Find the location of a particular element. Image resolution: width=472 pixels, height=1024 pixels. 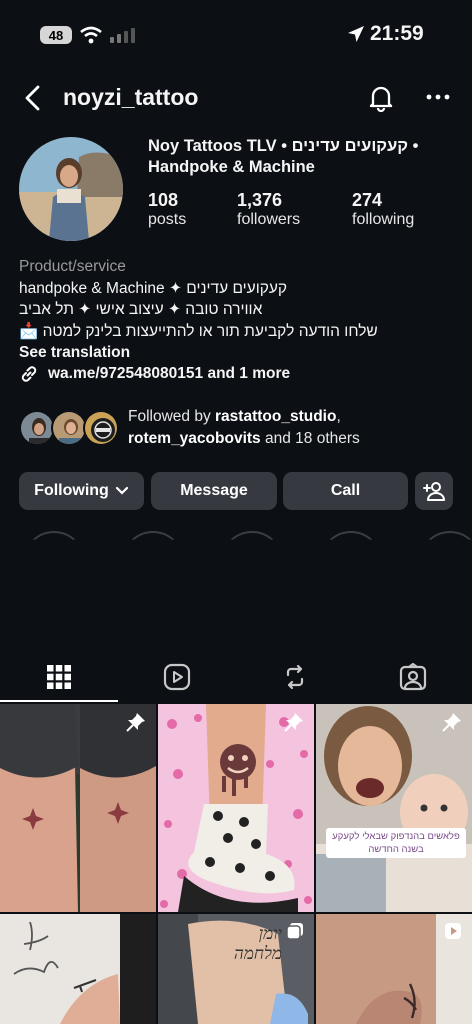

repost-icon is located at coordinates (295, 677).